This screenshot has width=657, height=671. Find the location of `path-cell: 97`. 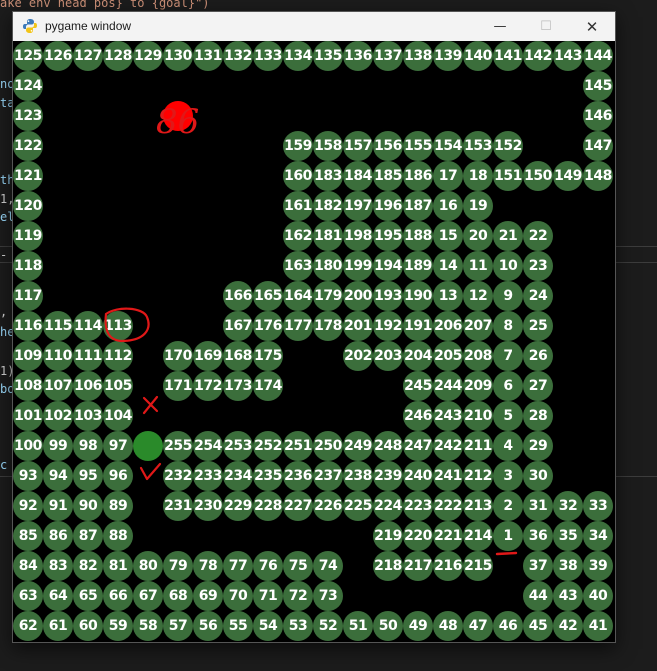

path-cell: 97 is located at coordinates (118, 446).